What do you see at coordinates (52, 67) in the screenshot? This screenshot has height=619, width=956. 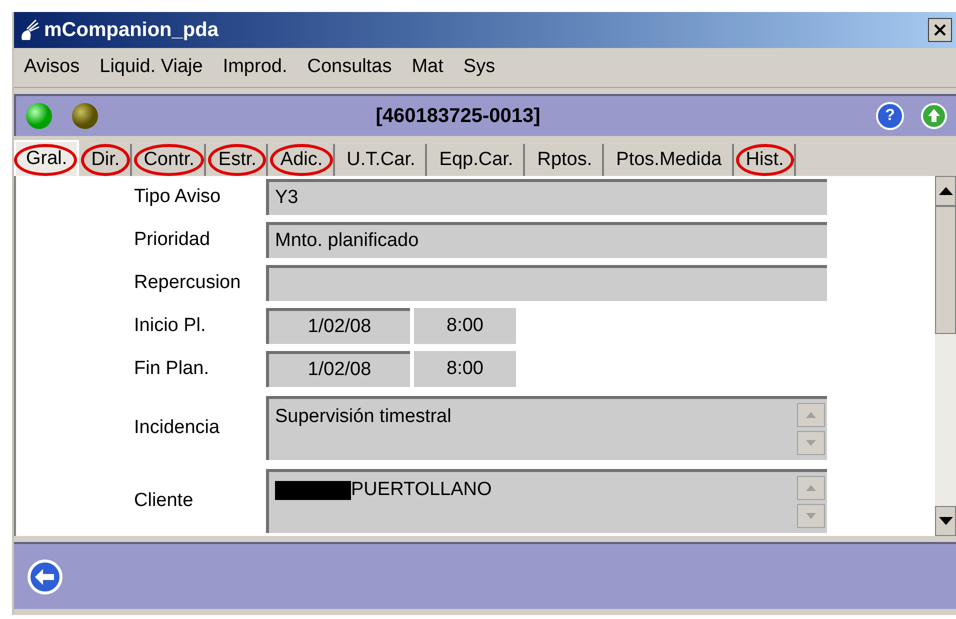 I see `menu-item: Avisos` at bounding box center [52, 67].